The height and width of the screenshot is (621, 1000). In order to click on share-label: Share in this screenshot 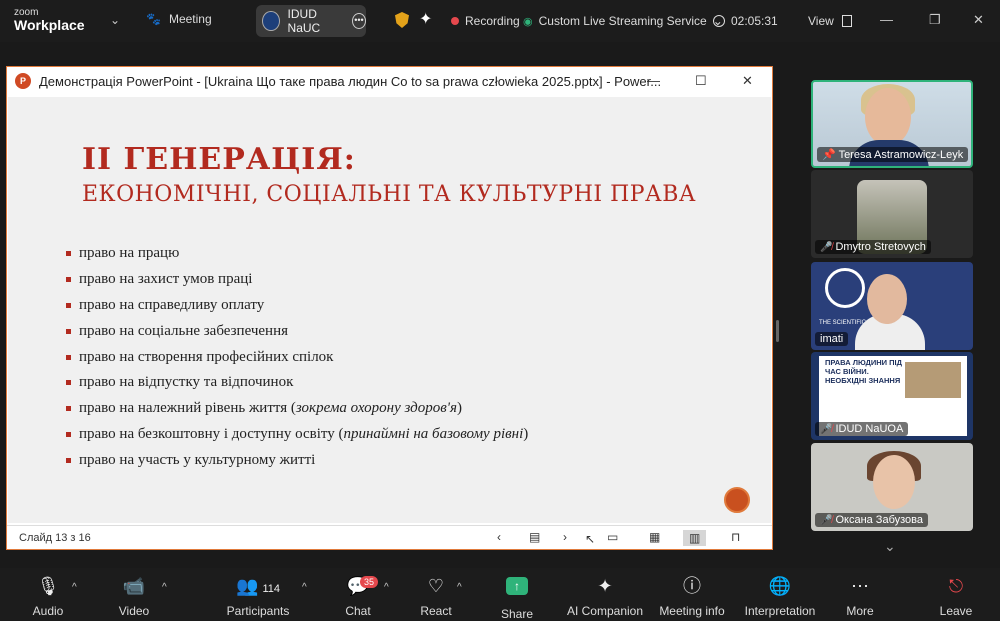, I will do `click(517, 614)`.